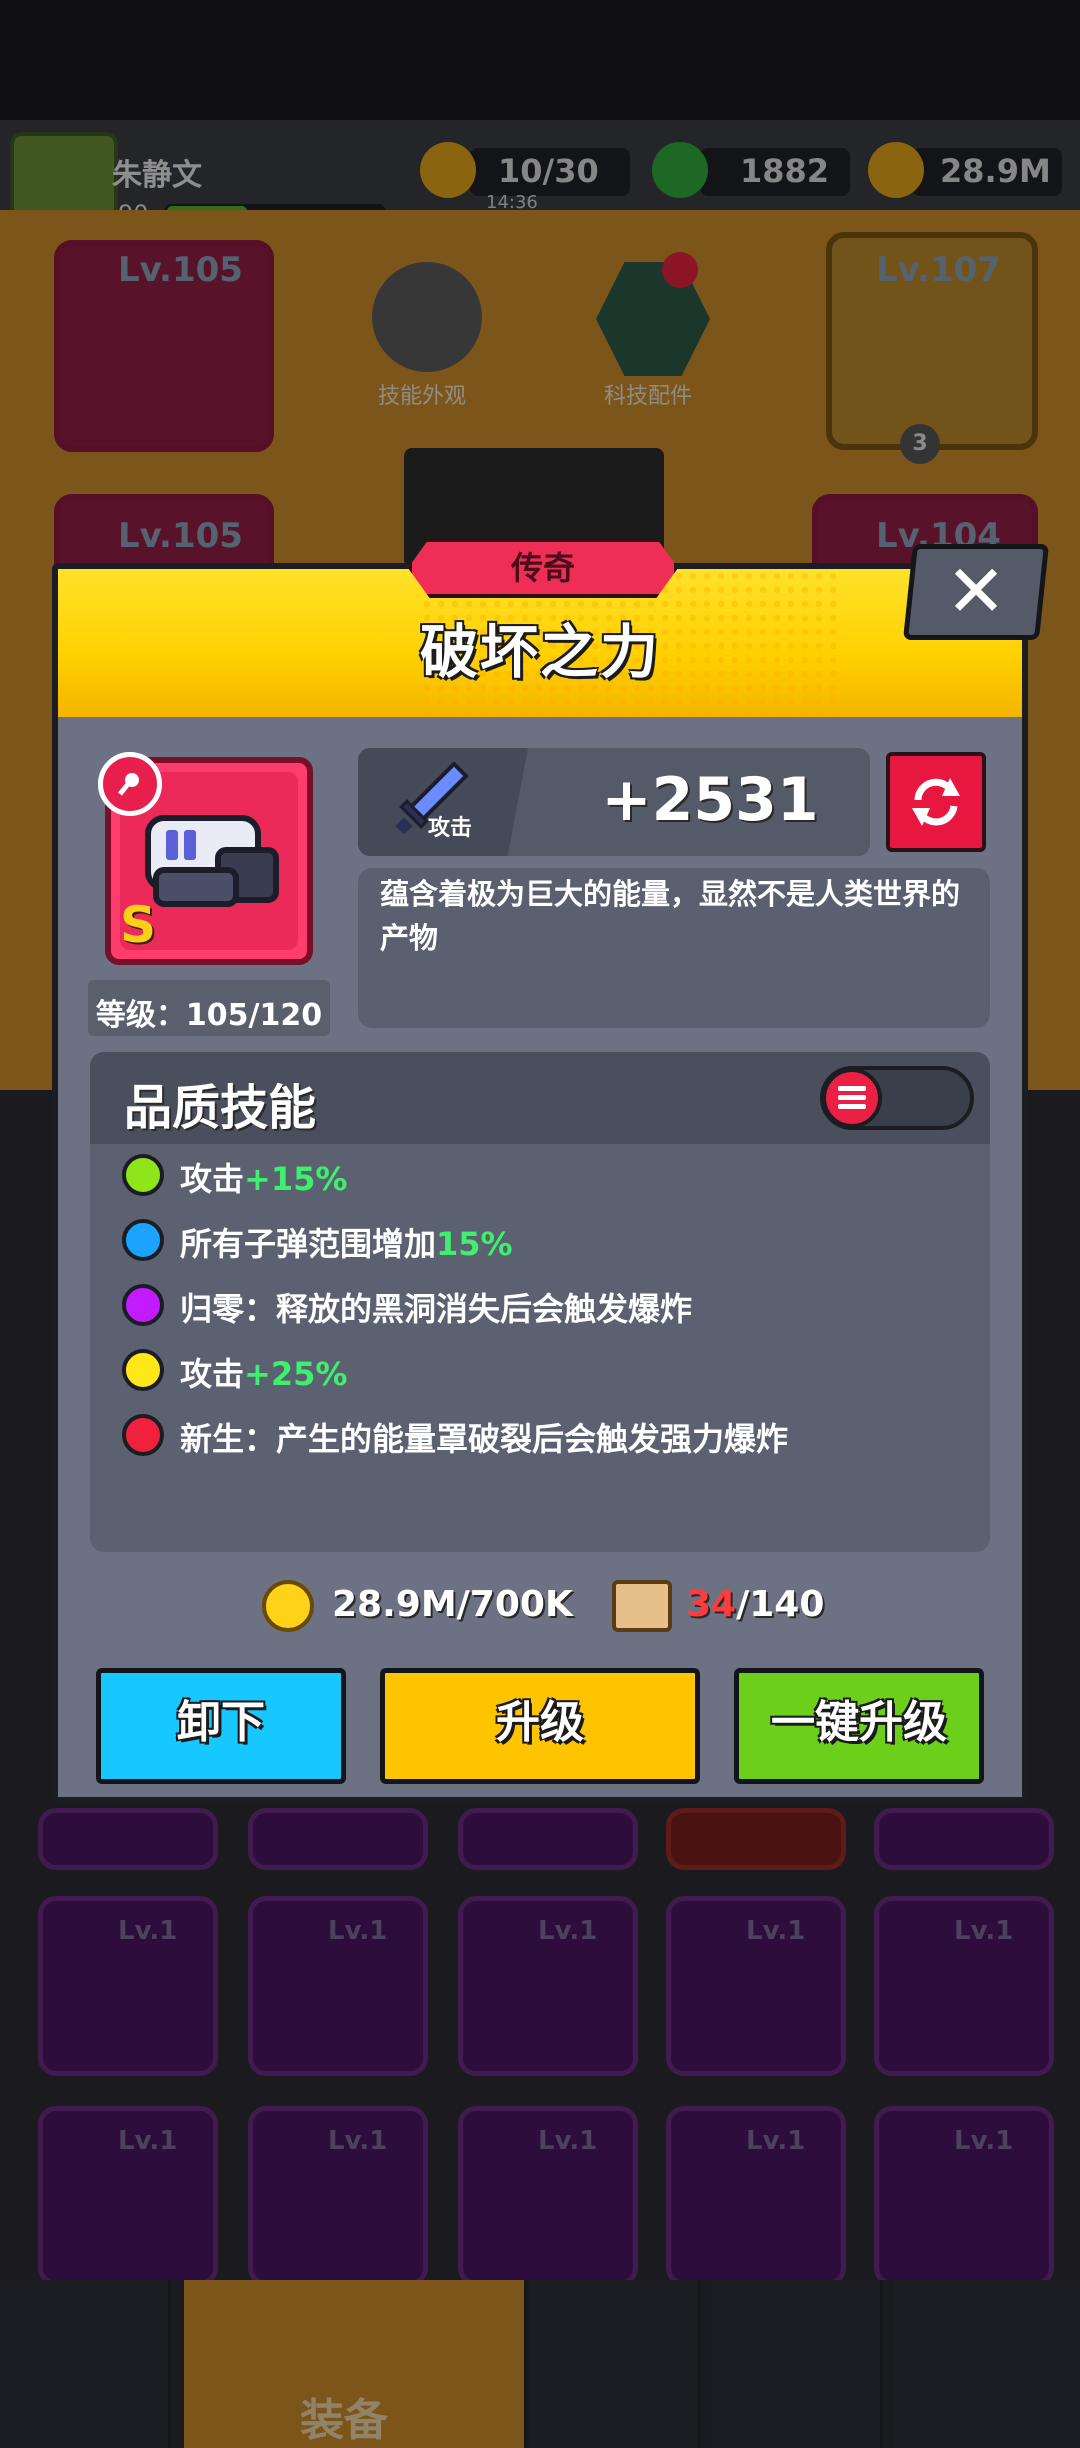  What do you see at coordinates (128, 784) in the screenshot?
I see `pin-icon` at bounding box center [128, 784].